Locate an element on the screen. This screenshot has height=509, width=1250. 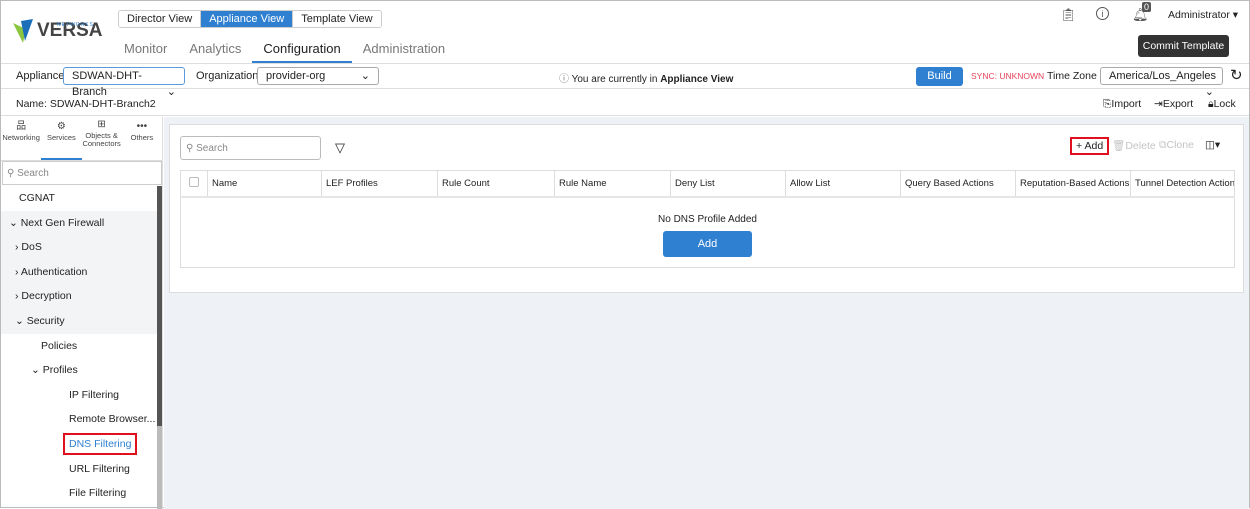
empty-state: No DNS Profile Added Add is located at coordinates (708, 232).